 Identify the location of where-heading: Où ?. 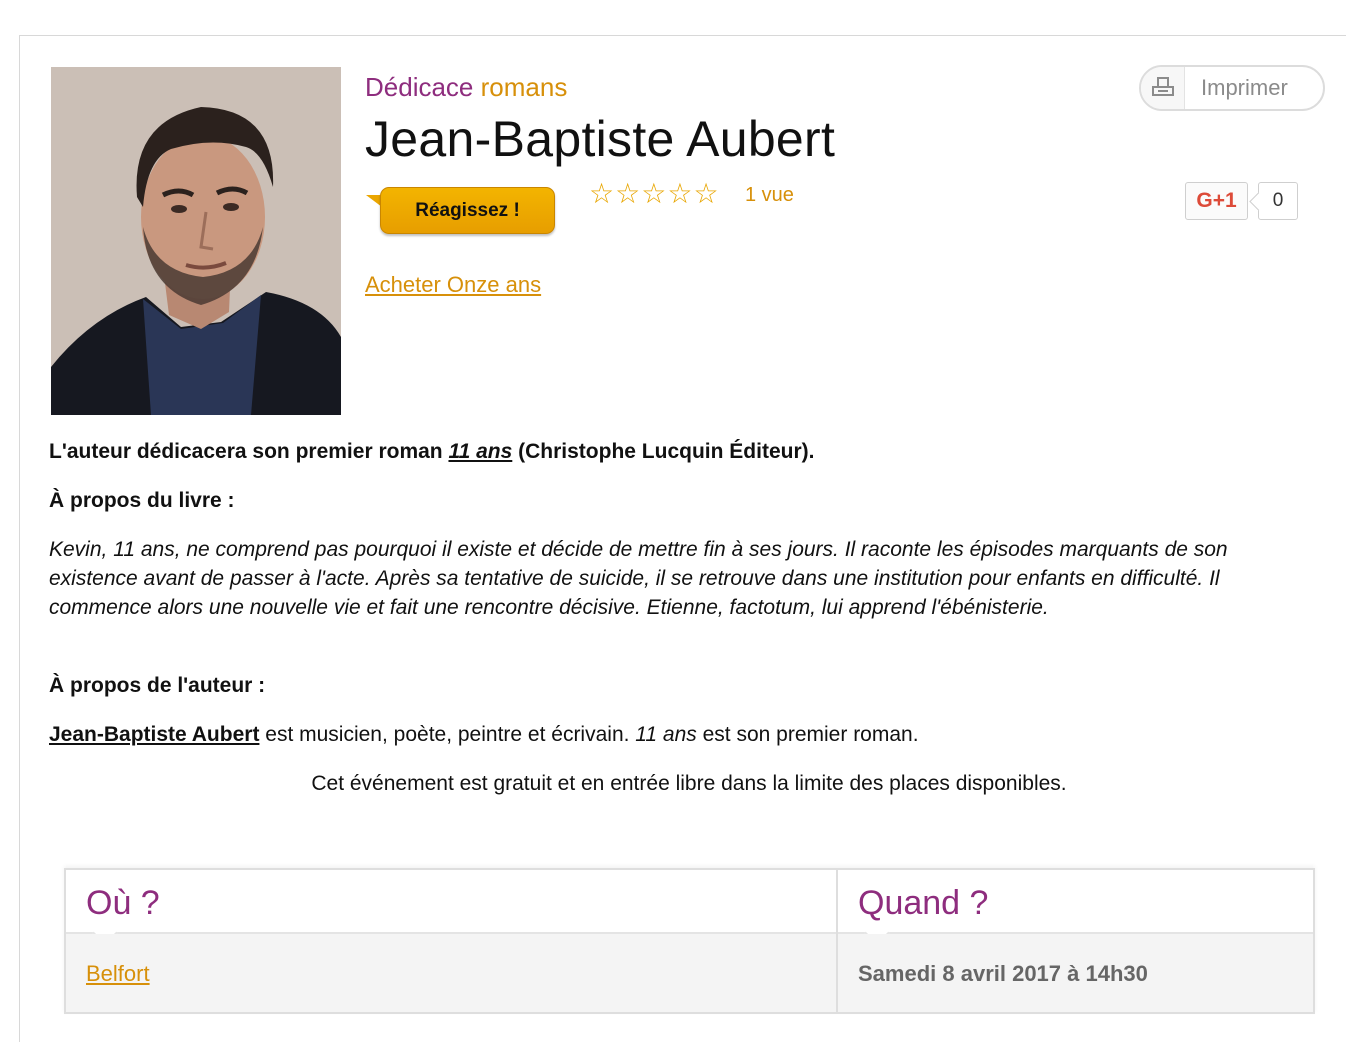
(123, 903).